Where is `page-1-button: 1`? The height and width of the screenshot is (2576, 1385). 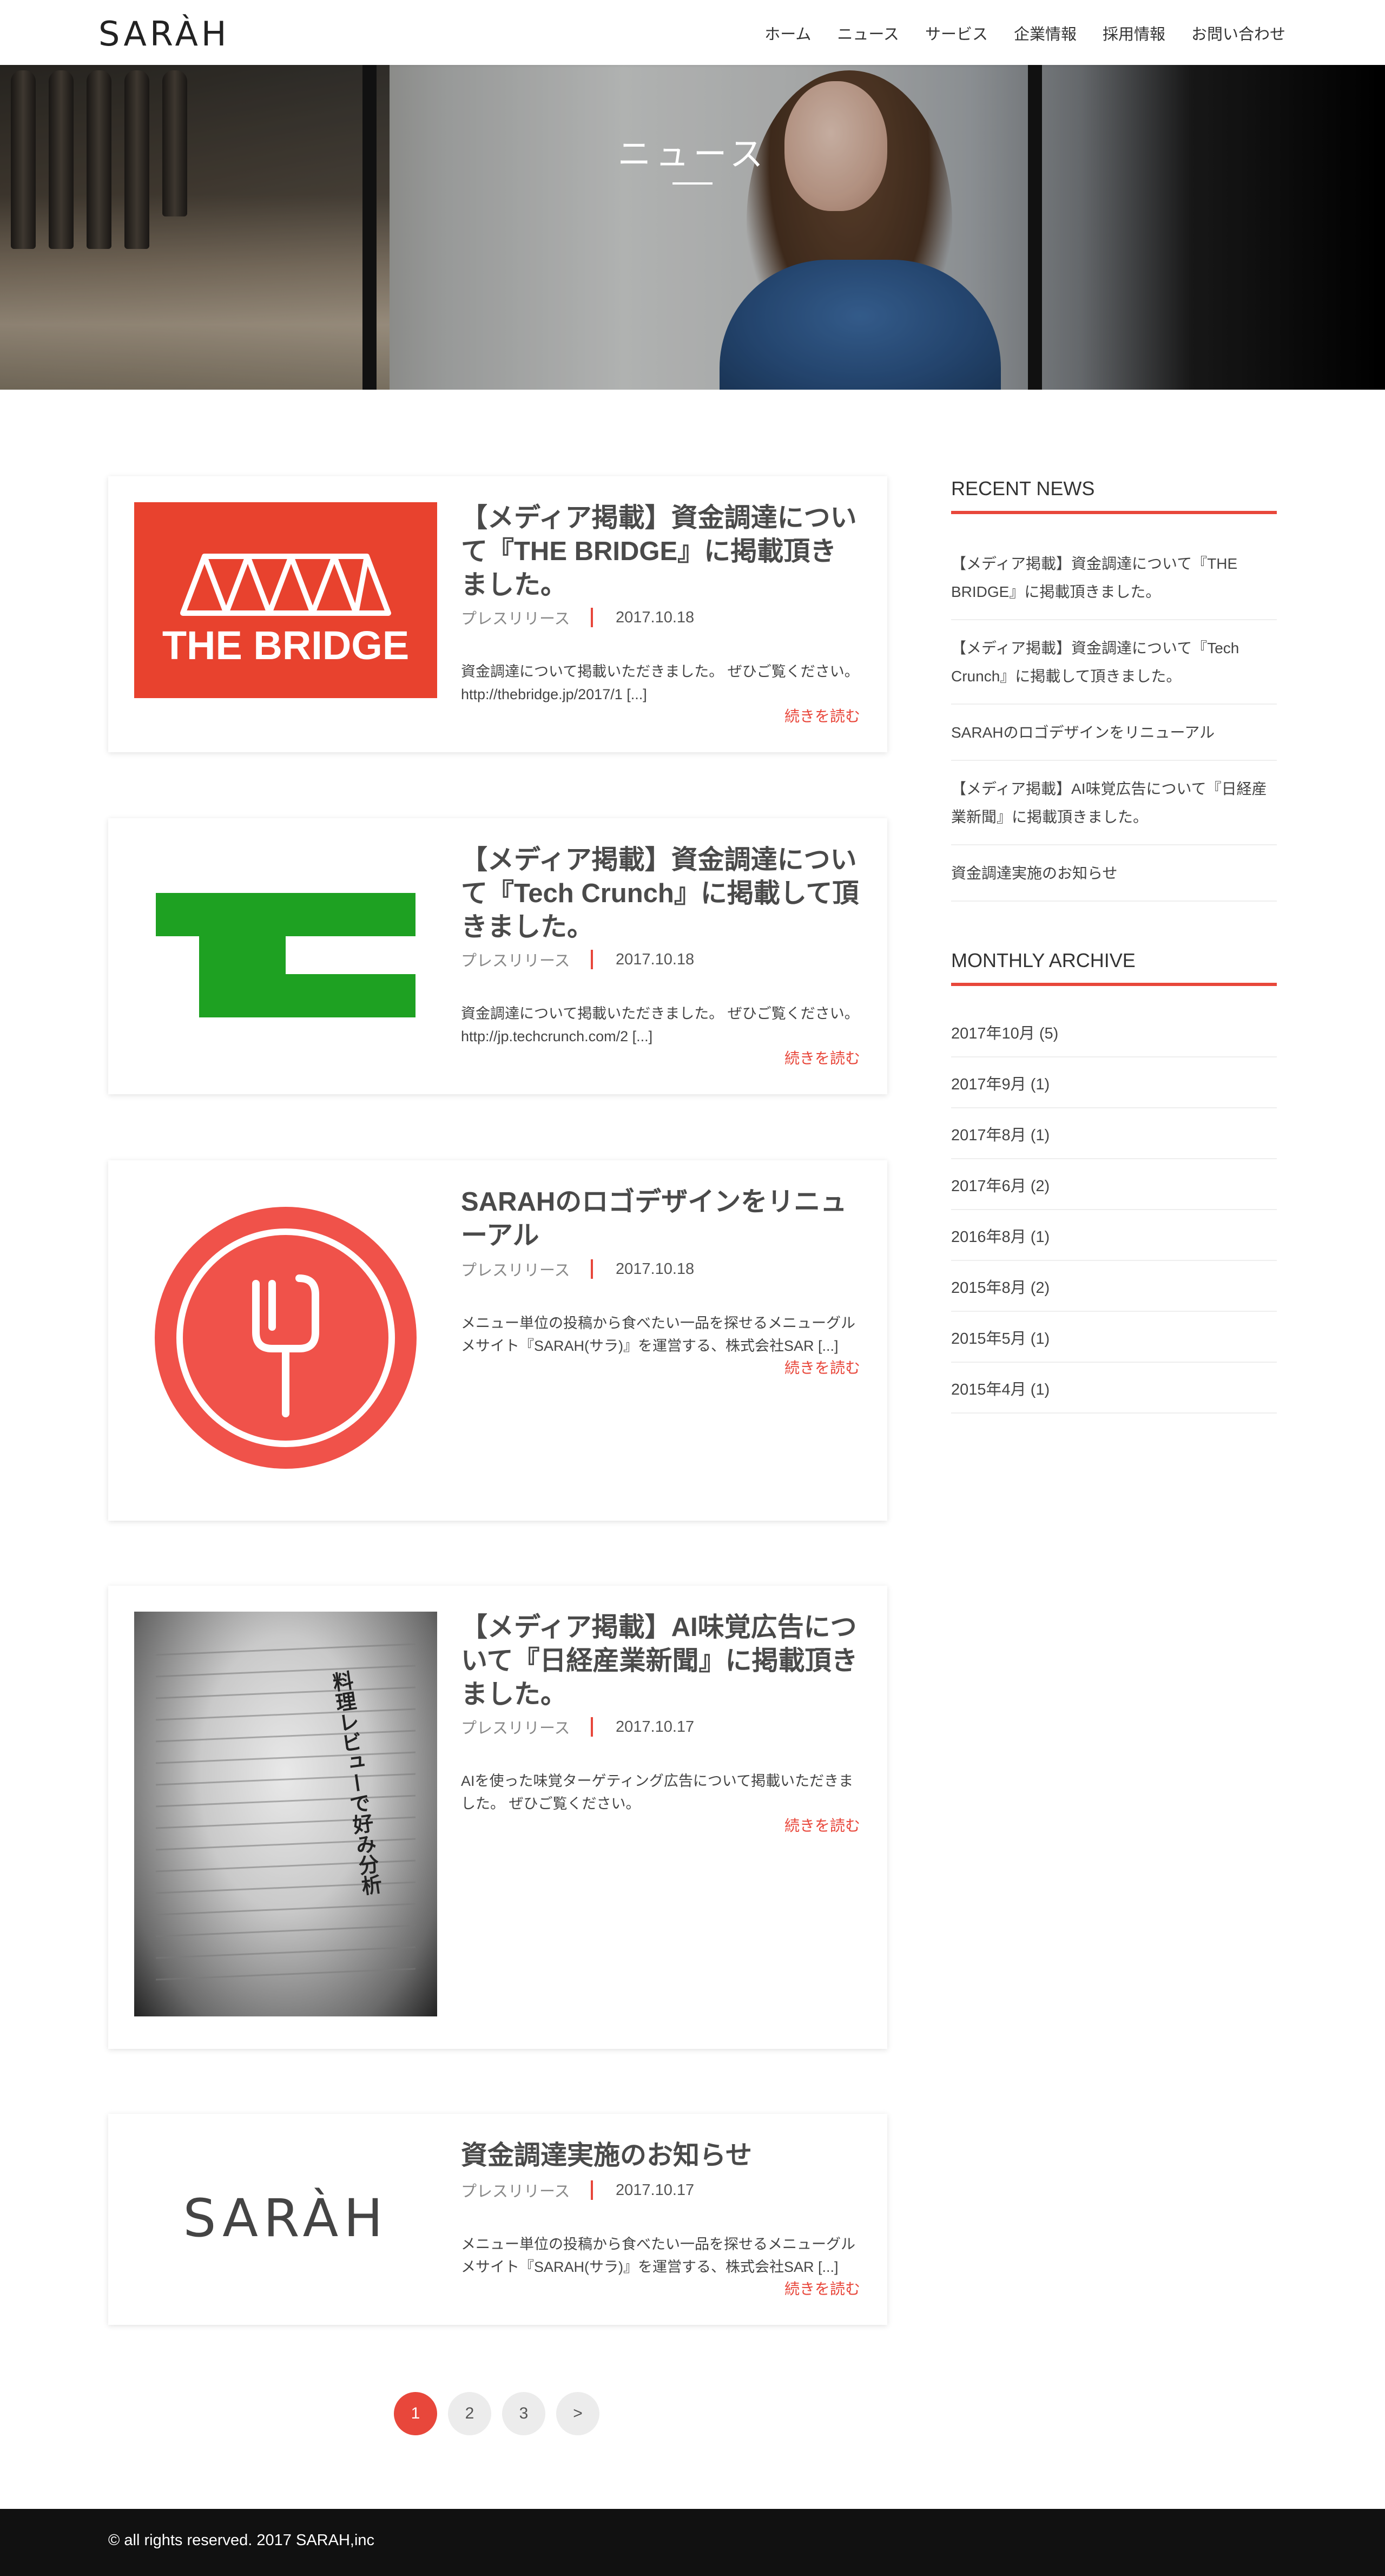 page-1-button: 1 is located at coordinates (415, 2413).